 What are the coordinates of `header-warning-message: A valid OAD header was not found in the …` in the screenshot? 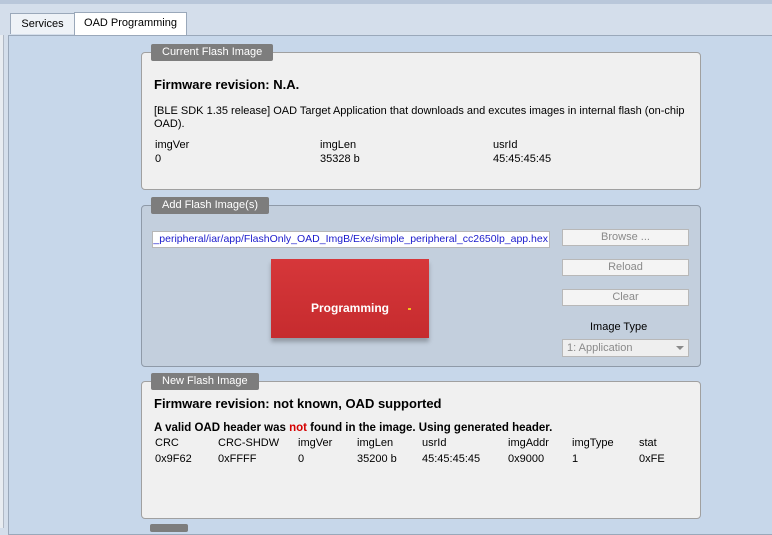 It's located at (353, 428).